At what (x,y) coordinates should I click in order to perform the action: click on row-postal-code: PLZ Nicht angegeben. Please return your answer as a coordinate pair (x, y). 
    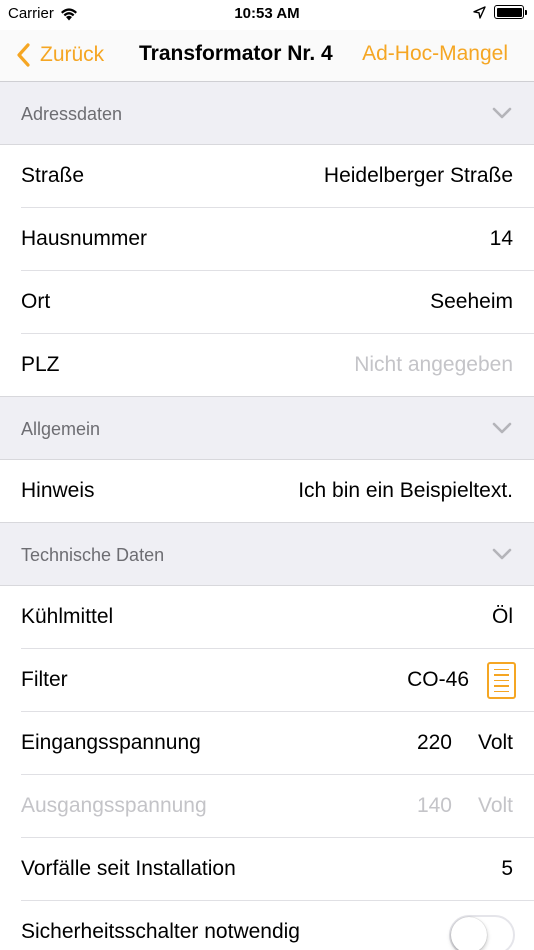
    Looking at the image, I should click on (267, 365).